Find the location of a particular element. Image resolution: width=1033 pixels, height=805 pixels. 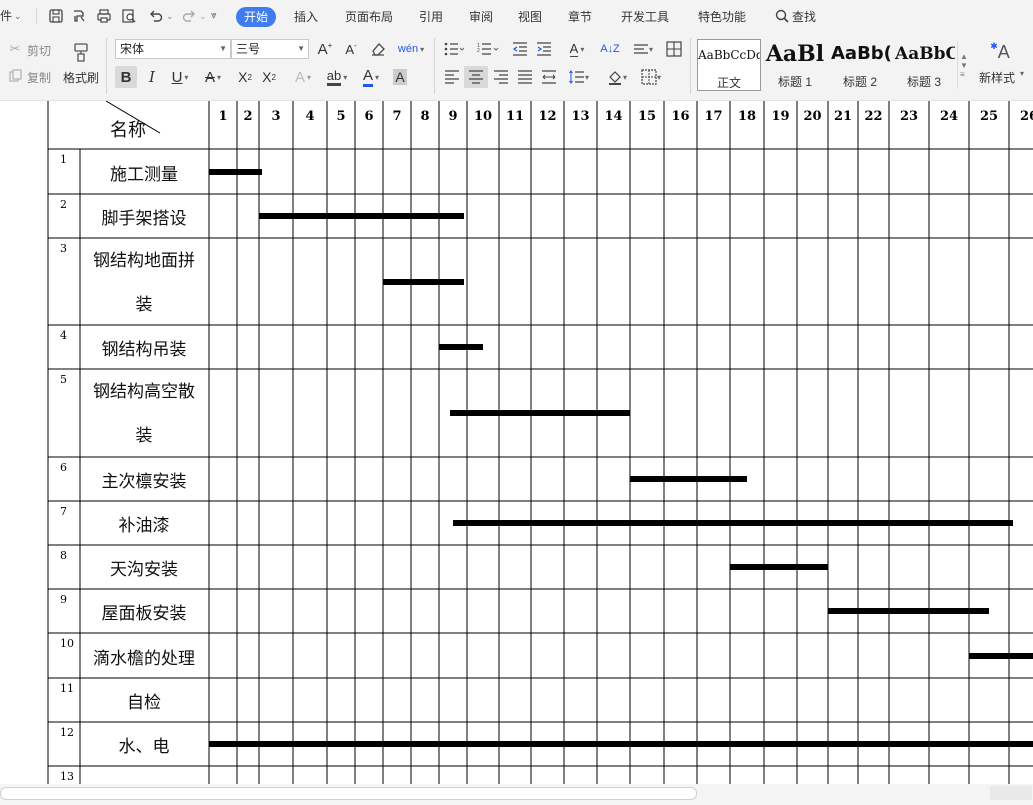

day-header-26: 26 is located at coordinates (1026, 116).